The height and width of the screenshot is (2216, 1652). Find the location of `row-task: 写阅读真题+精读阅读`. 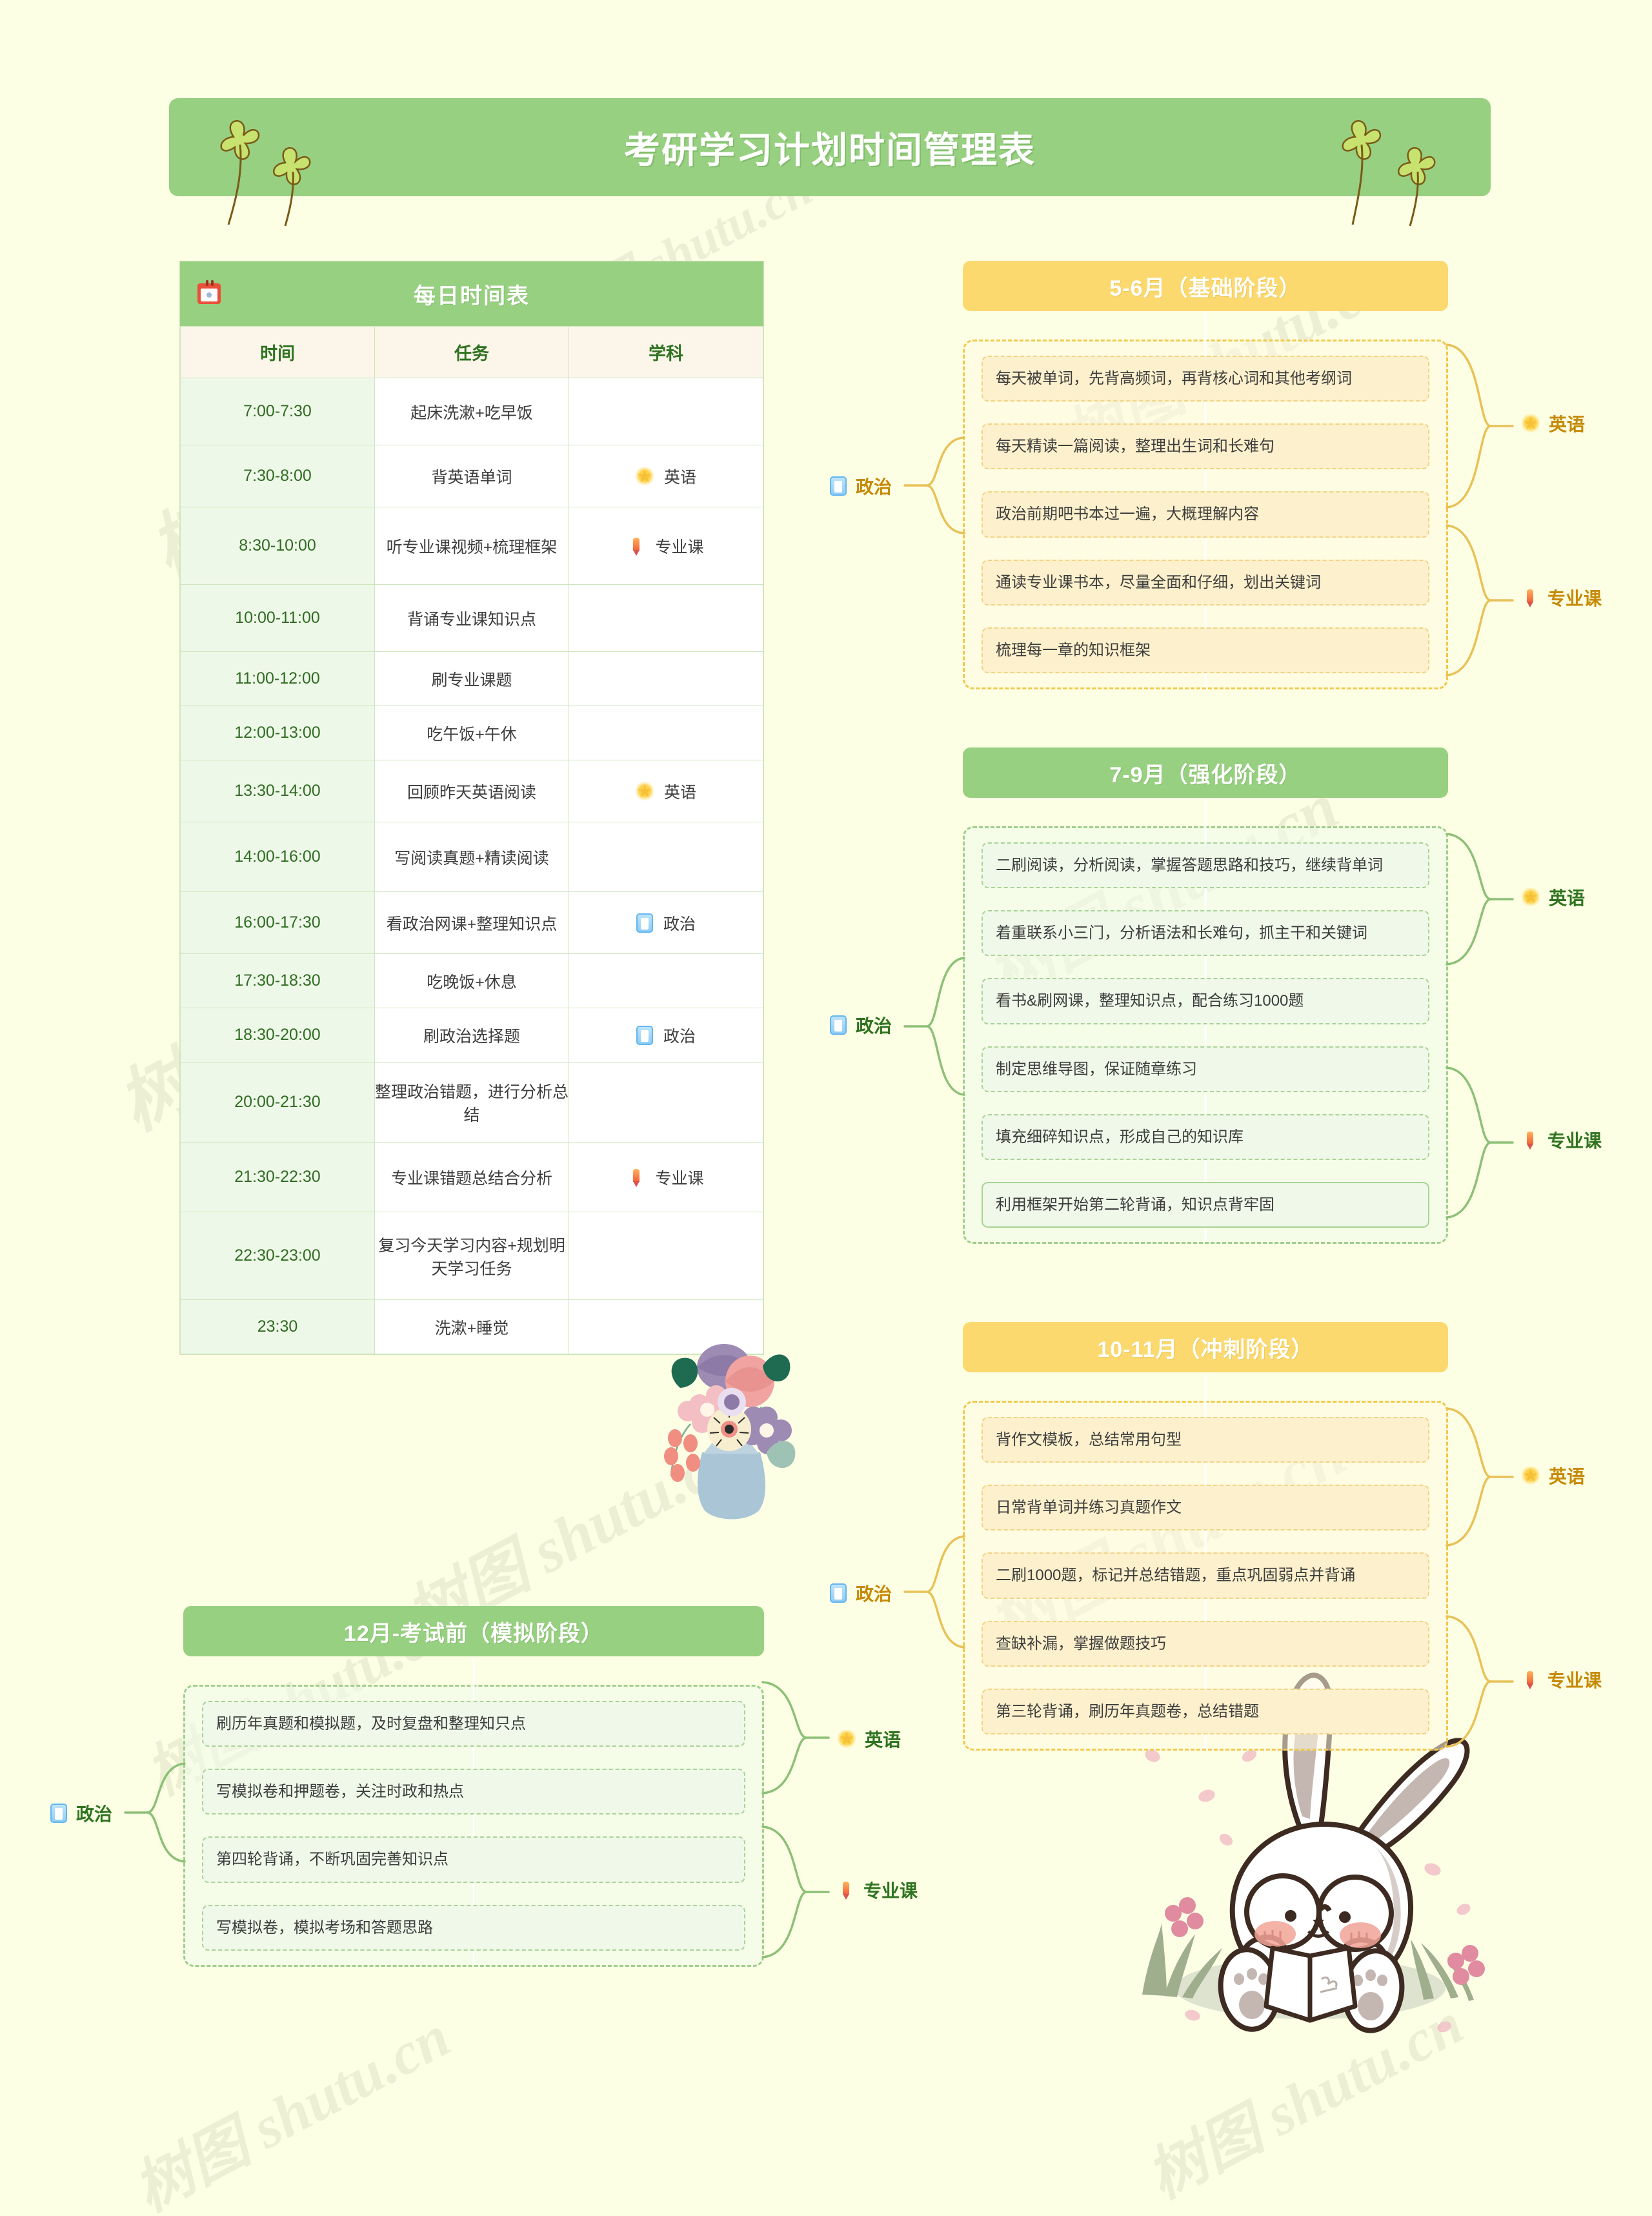

row-task: 写阅读真题+精读阅读 is located at coordinates (471, 857).